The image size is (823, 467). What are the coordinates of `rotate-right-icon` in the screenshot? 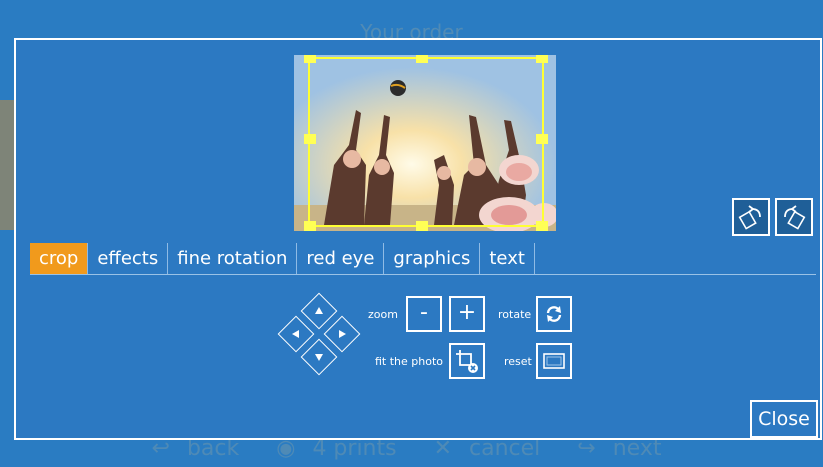 It's located at (795, 217).